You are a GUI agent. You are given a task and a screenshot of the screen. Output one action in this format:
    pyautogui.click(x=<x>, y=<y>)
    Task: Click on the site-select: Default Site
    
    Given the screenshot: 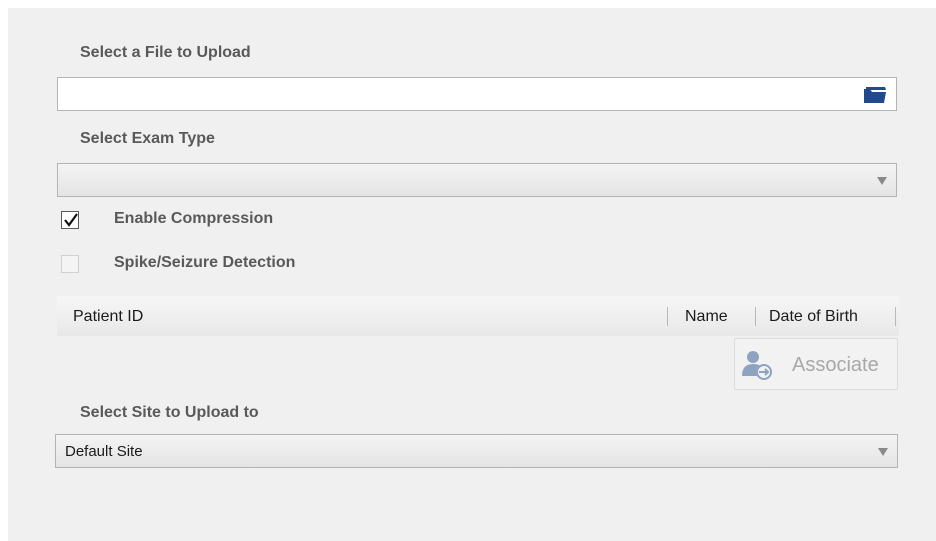 What is the action you would take?
    pyautogui.click(x=476, y=451)
    